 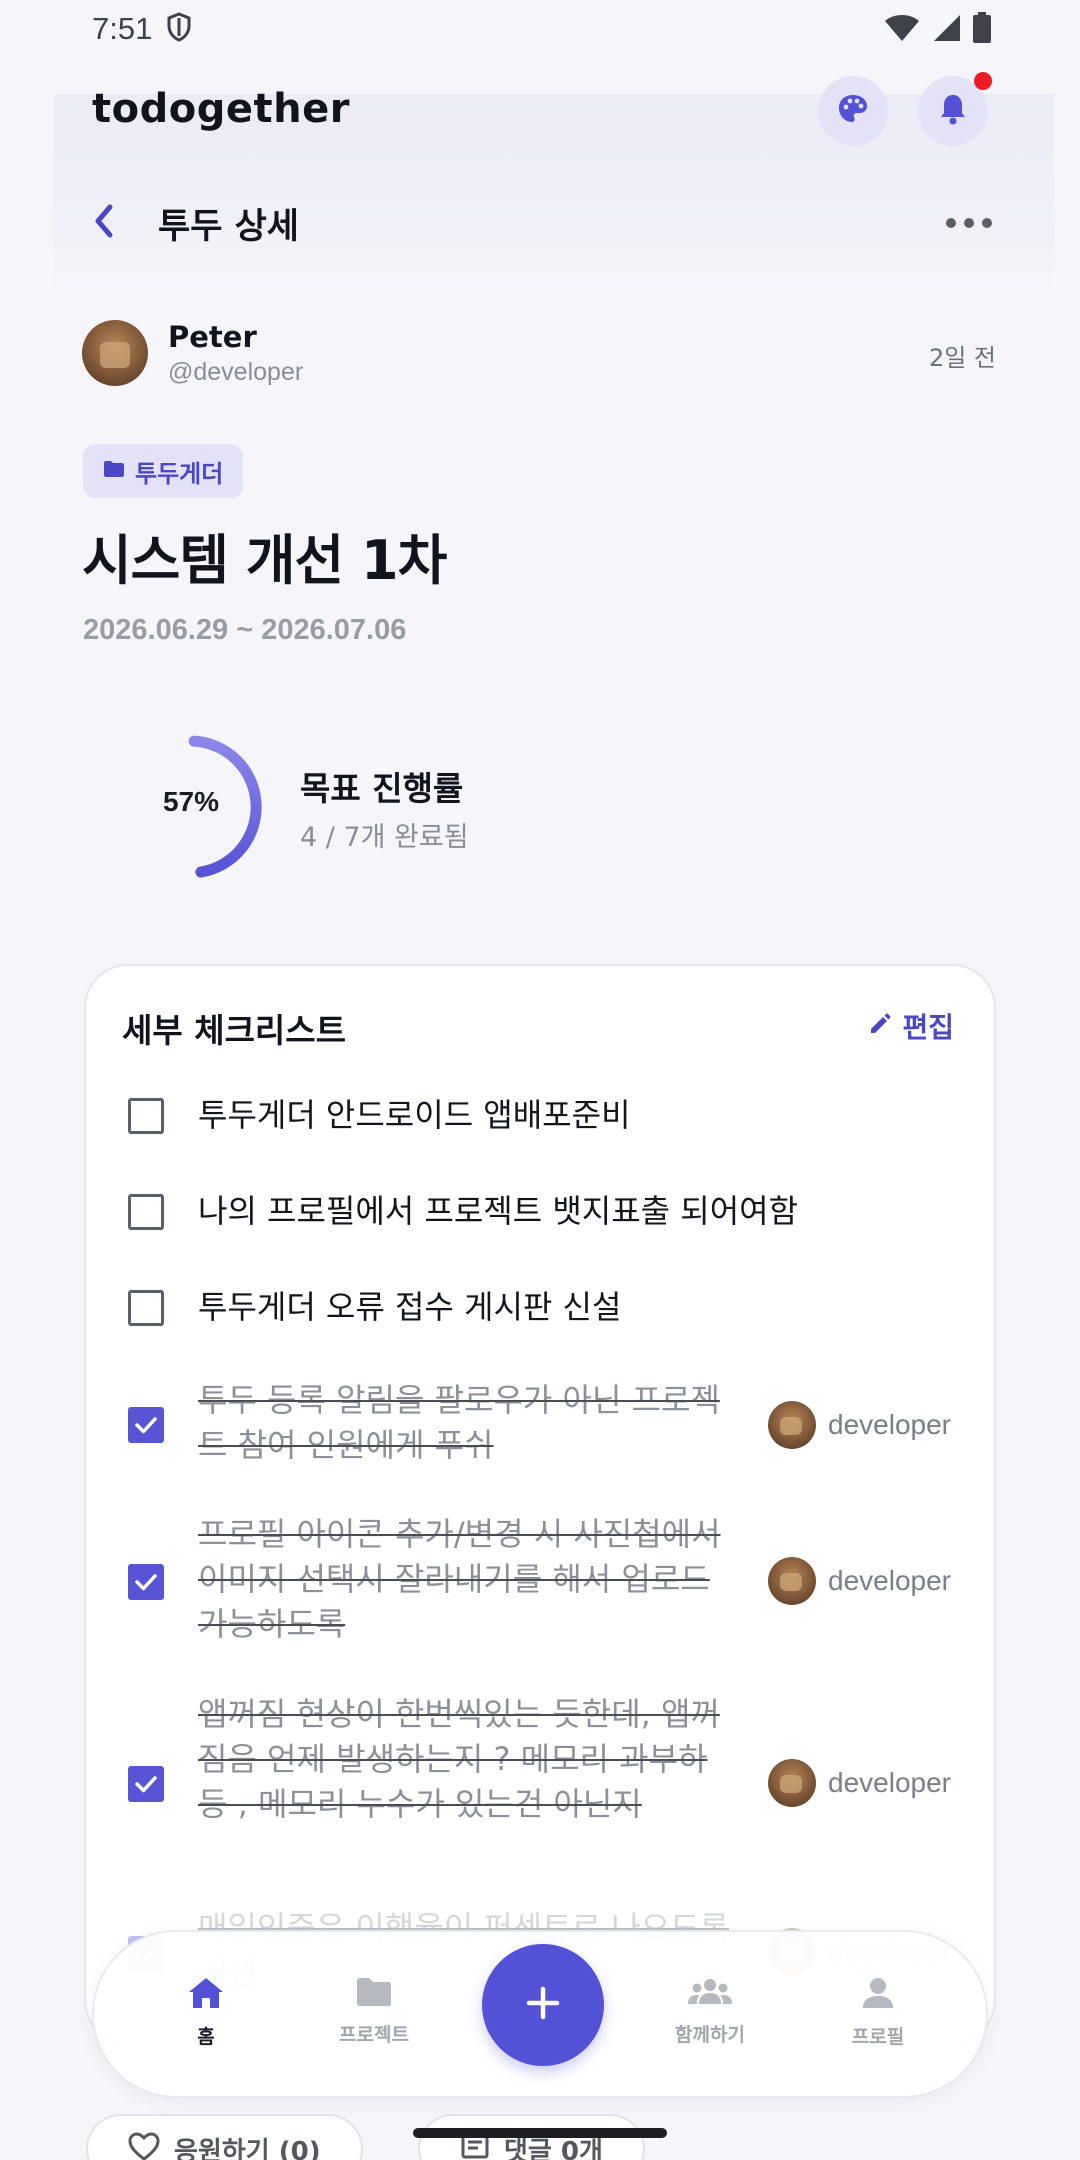 I want to click on checklist-item: 투두게더 안드로이드 앱배포준비, so click(x=540, y=1116).